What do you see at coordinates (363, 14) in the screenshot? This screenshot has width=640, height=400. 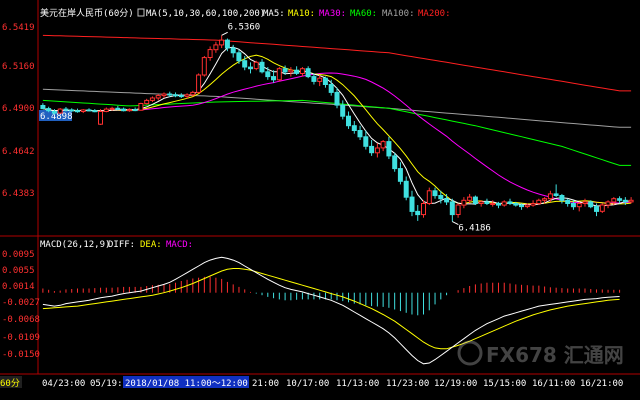 I see `ma60-label: MA60:` at bounding box center [363, 14].